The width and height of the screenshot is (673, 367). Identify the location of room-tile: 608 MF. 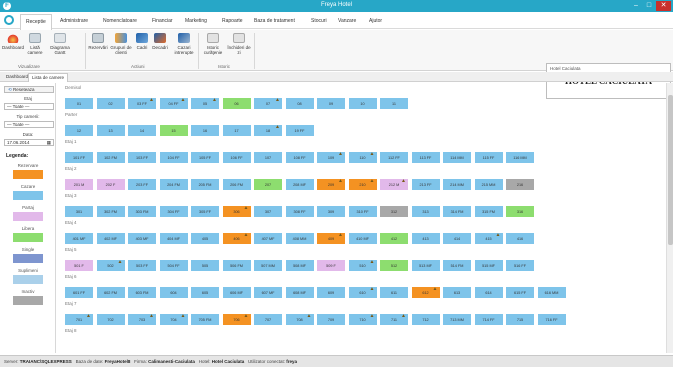
(299, 292).